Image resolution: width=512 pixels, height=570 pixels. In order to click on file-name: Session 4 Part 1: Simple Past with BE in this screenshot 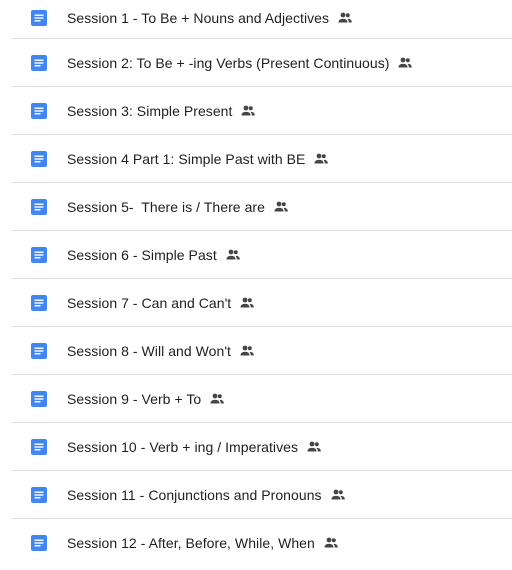, I will do `click(186, 159)`.